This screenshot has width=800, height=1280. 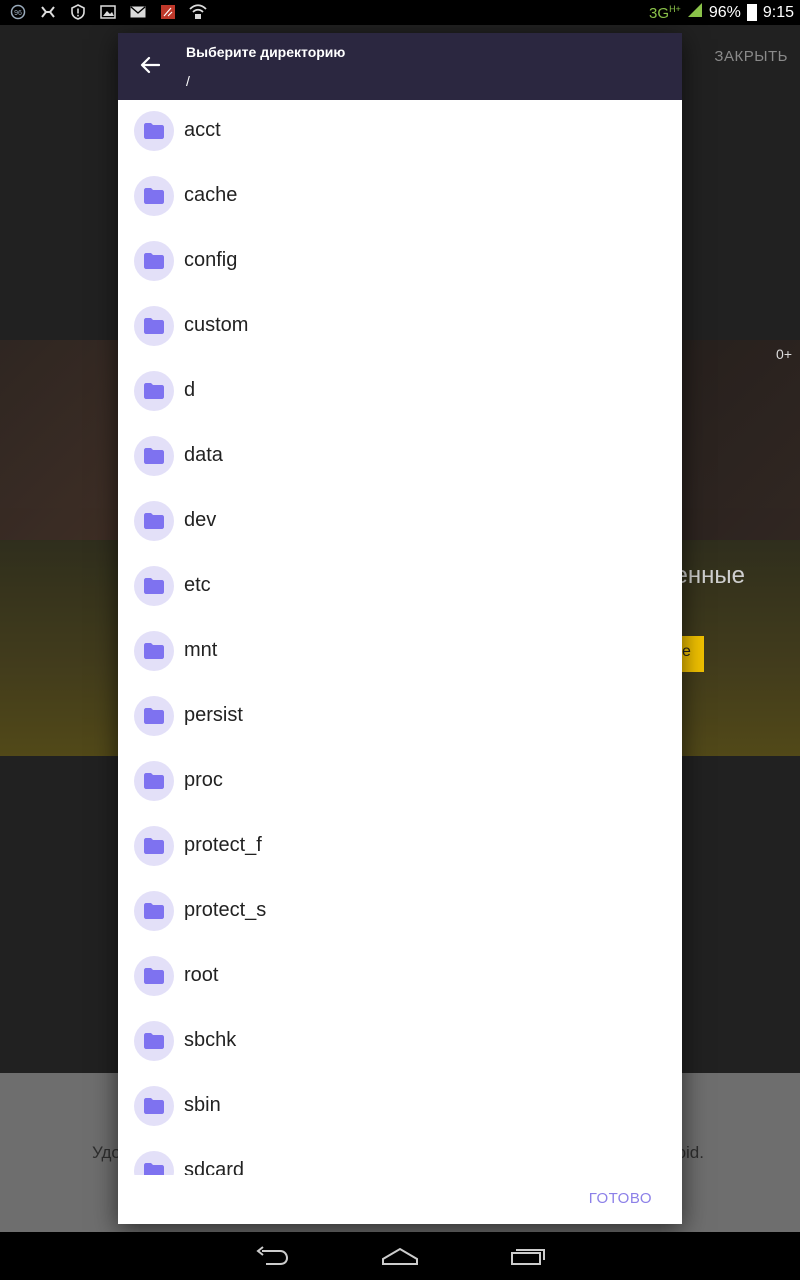 What do you see at coordinates (751, 12) in the screenshot?
I see `battery-icon` at bounding box center [751, 12].